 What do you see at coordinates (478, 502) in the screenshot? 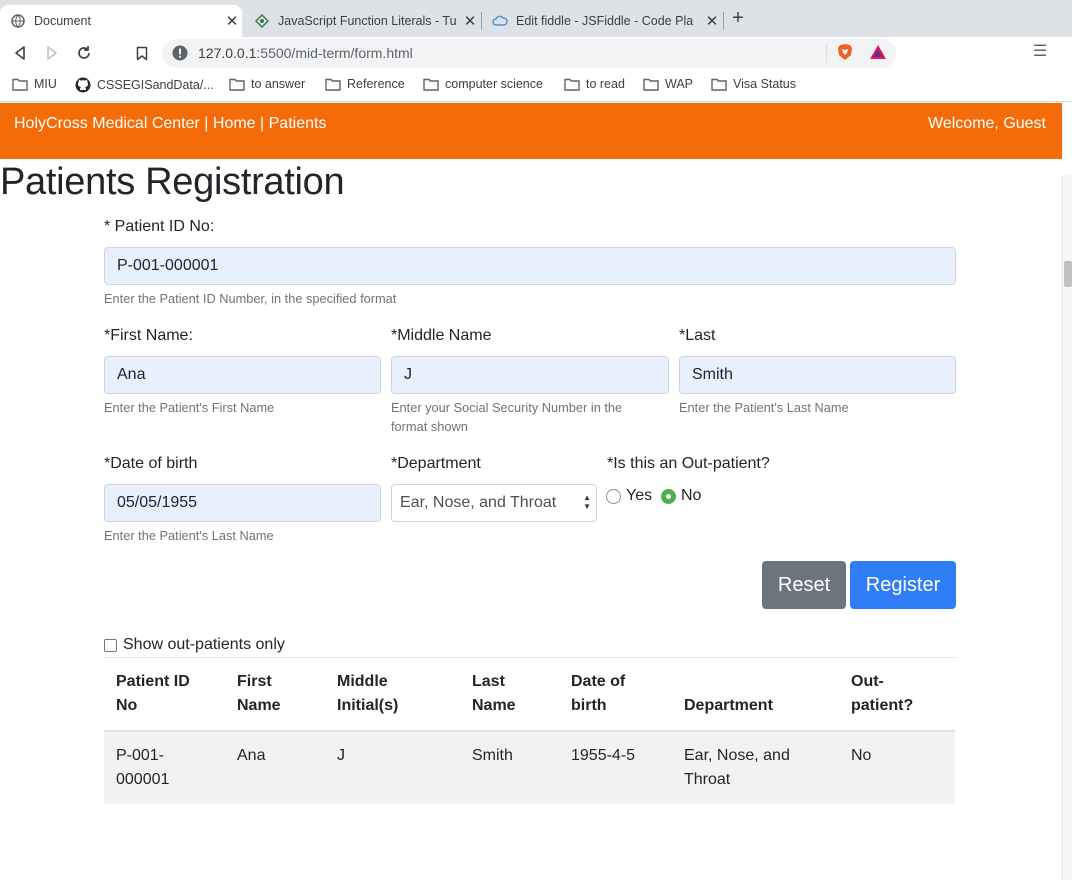
I see `department-selected: Ear, Nose, and Throat` at bounding box center [478, 502].